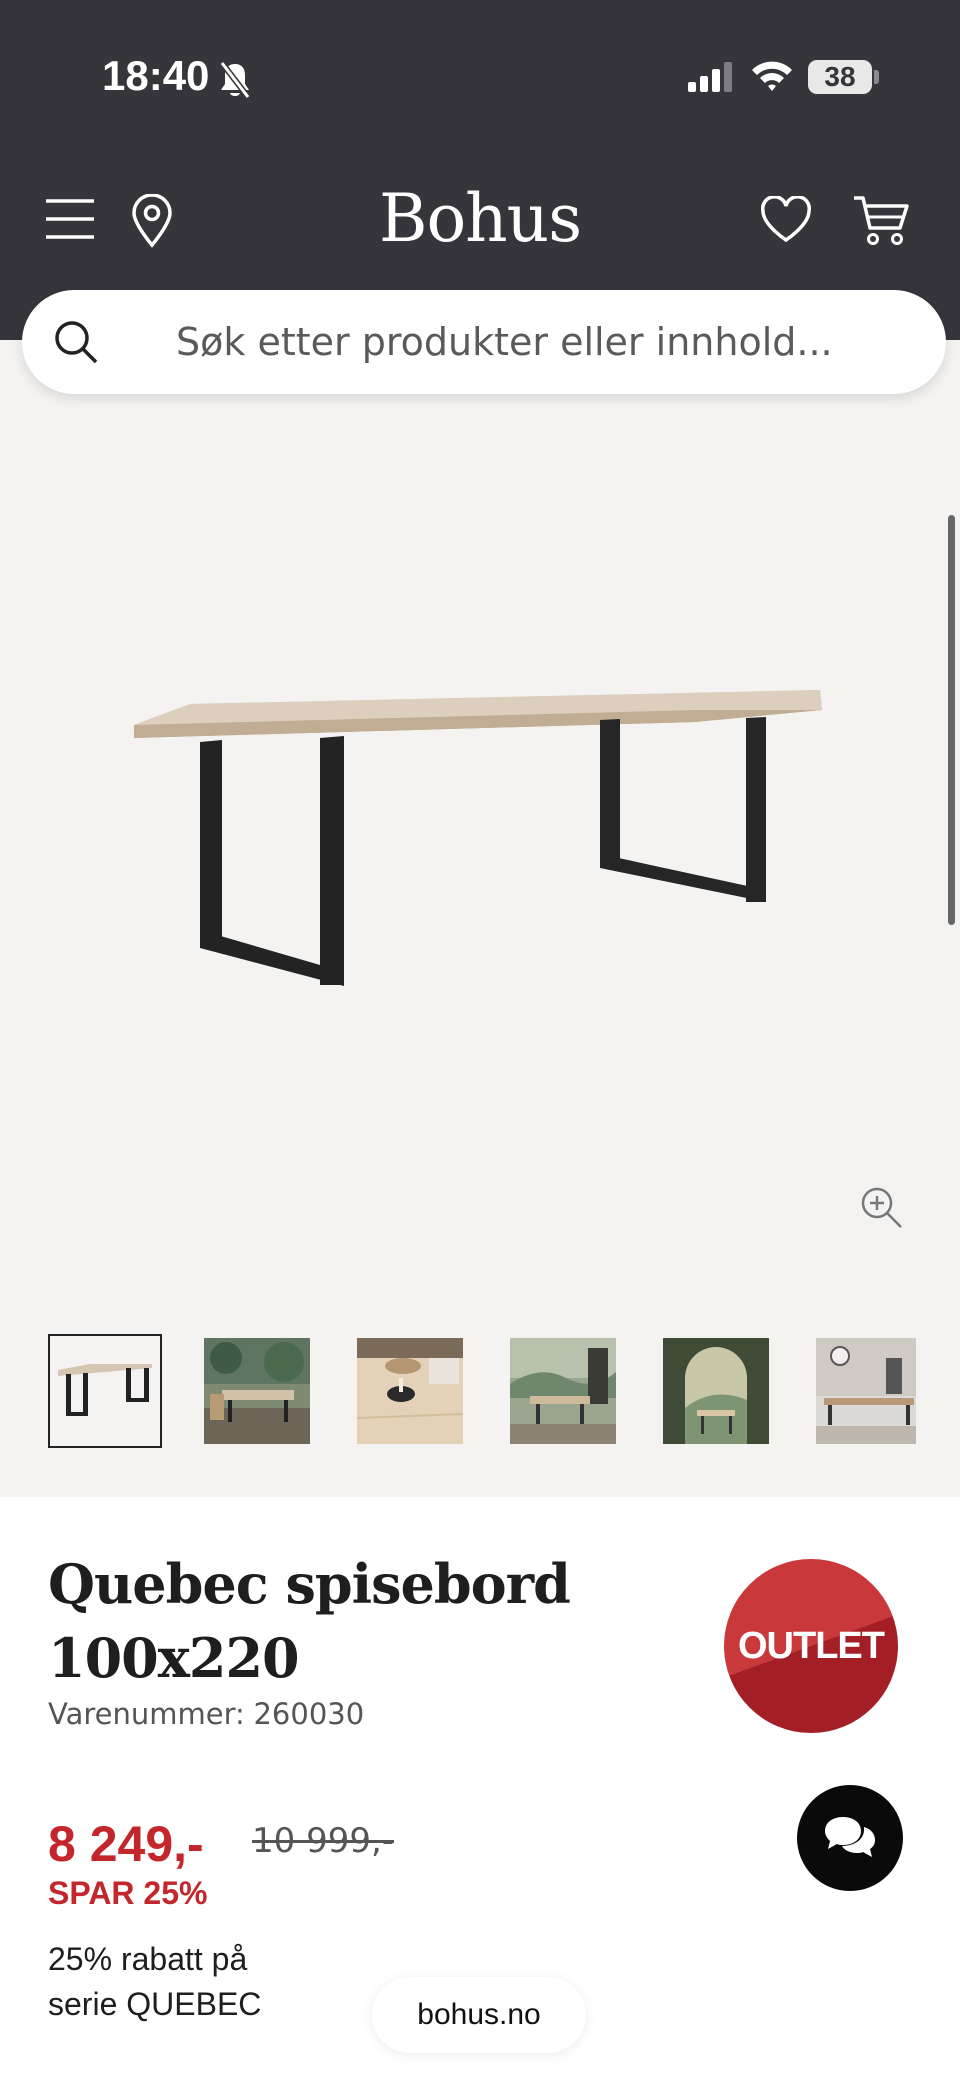 The height and width of the screenshot is (2087, 960). Describe the element at coordinates (480, 865) in the screenshot. I see `product-image-table` at that location.